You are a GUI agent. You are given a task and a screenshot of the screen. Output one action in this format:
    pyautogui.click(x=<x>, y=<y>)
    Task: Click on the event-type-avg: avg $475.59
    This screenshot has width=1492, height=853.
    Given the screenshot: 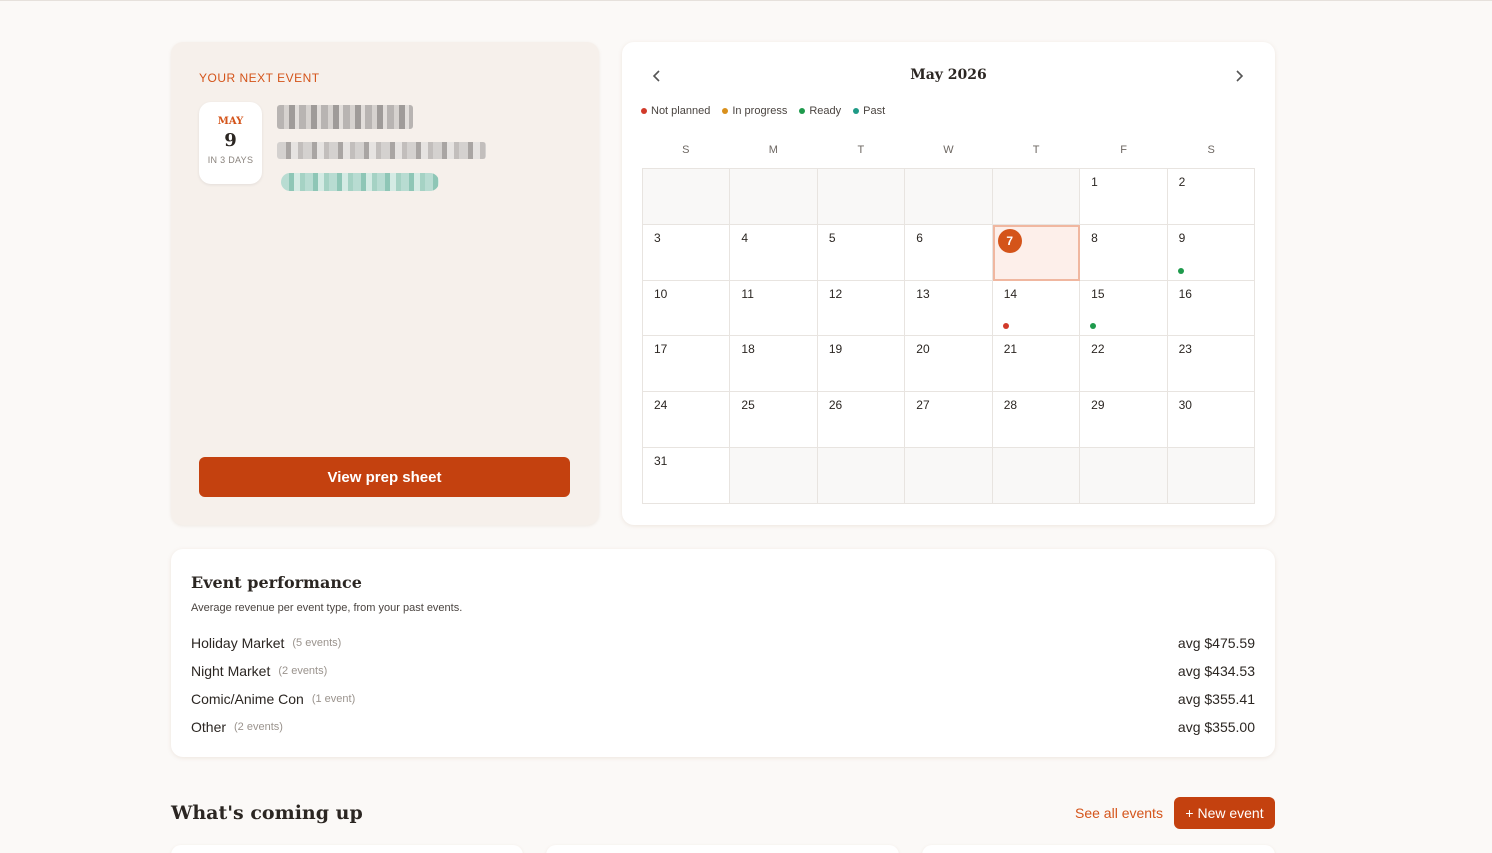 What is the action you would take?
    pyautogui.click(x=1216, y=643)
    